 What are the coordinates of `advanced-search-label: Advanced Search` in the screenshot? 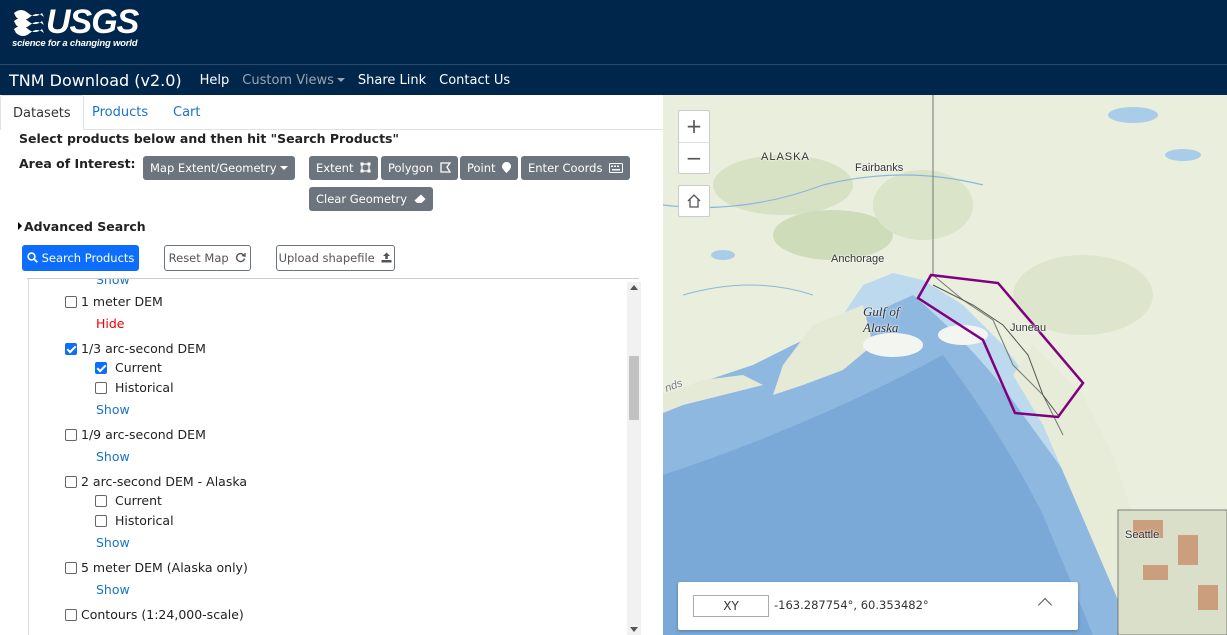 It's located at (85, 226).